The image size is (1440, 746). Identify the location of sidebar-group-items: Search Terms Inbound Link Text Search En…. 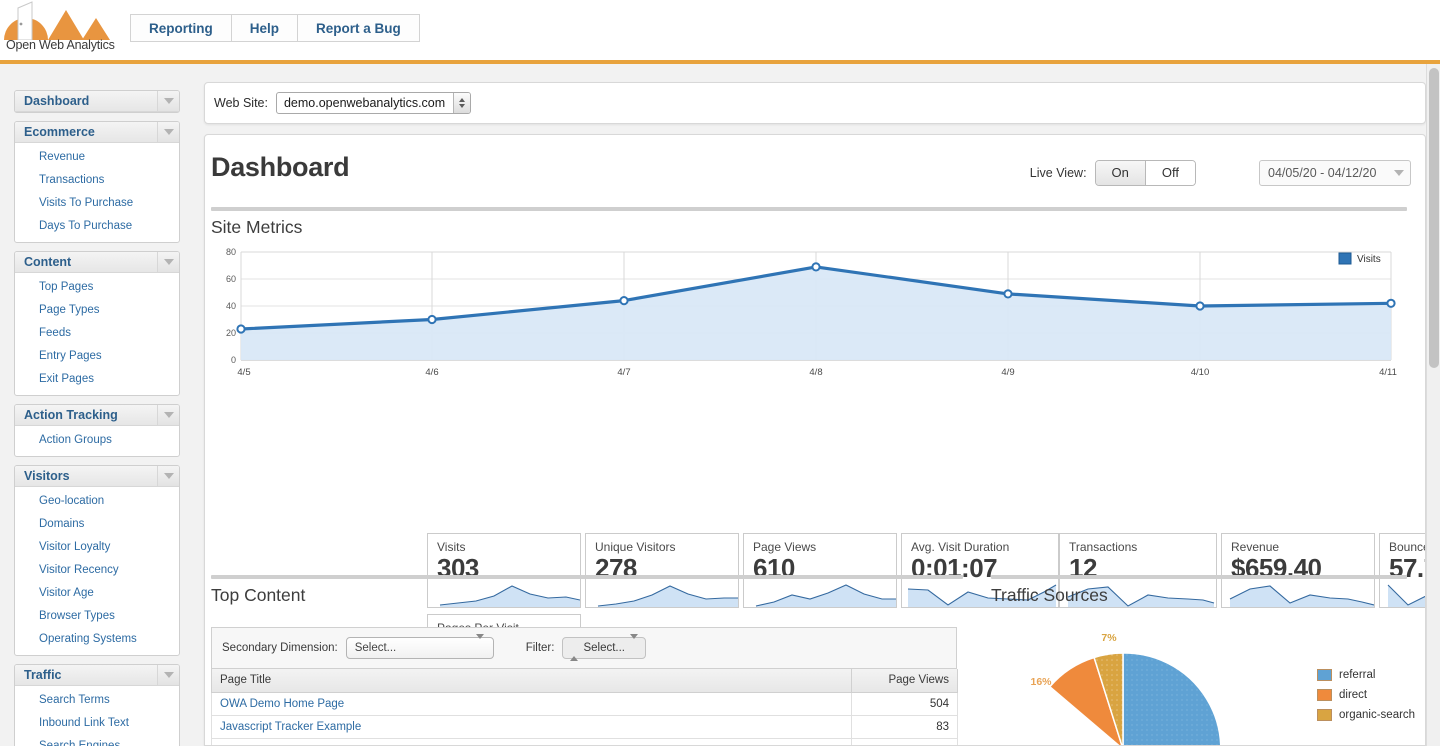
(97, 716).